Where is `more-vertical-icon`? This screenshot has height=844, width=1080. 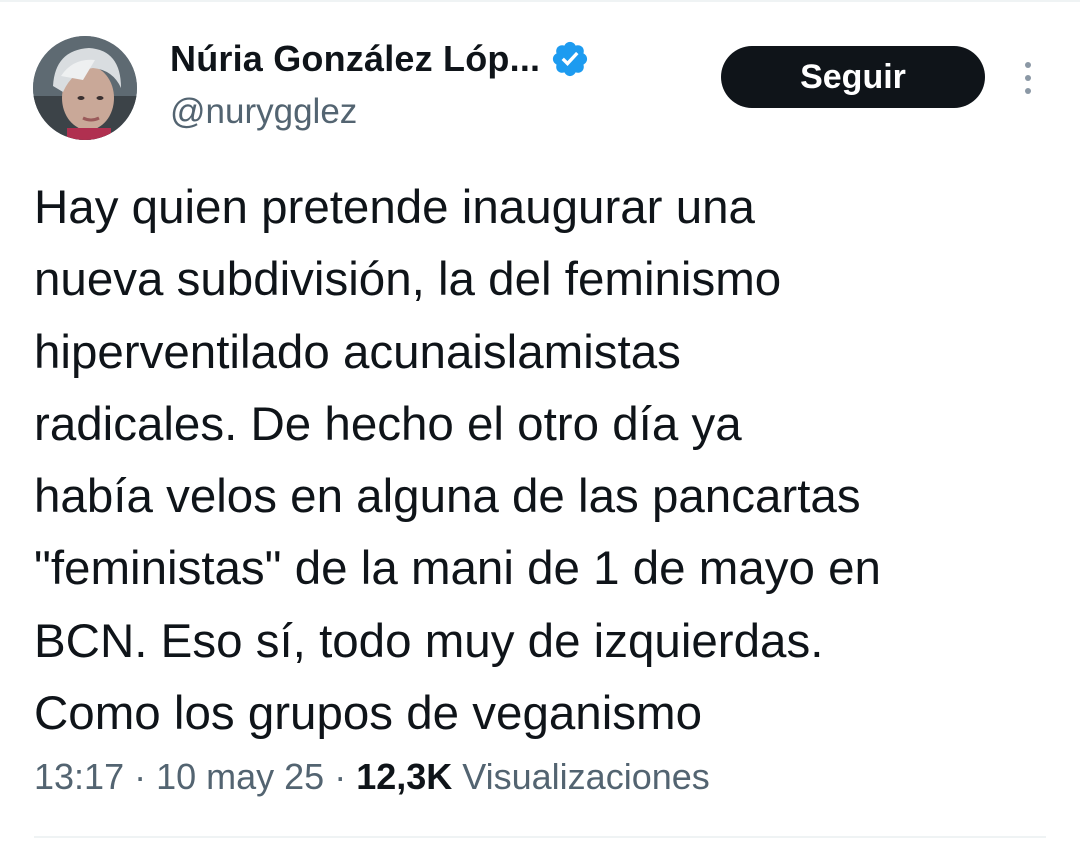
more-vertical-icon is located at coordinates (1028, 78).